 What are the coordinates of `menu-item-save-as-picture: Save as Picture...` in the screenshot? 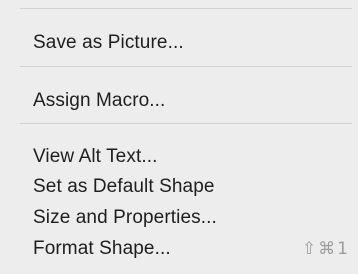 It's located at (179, 43).